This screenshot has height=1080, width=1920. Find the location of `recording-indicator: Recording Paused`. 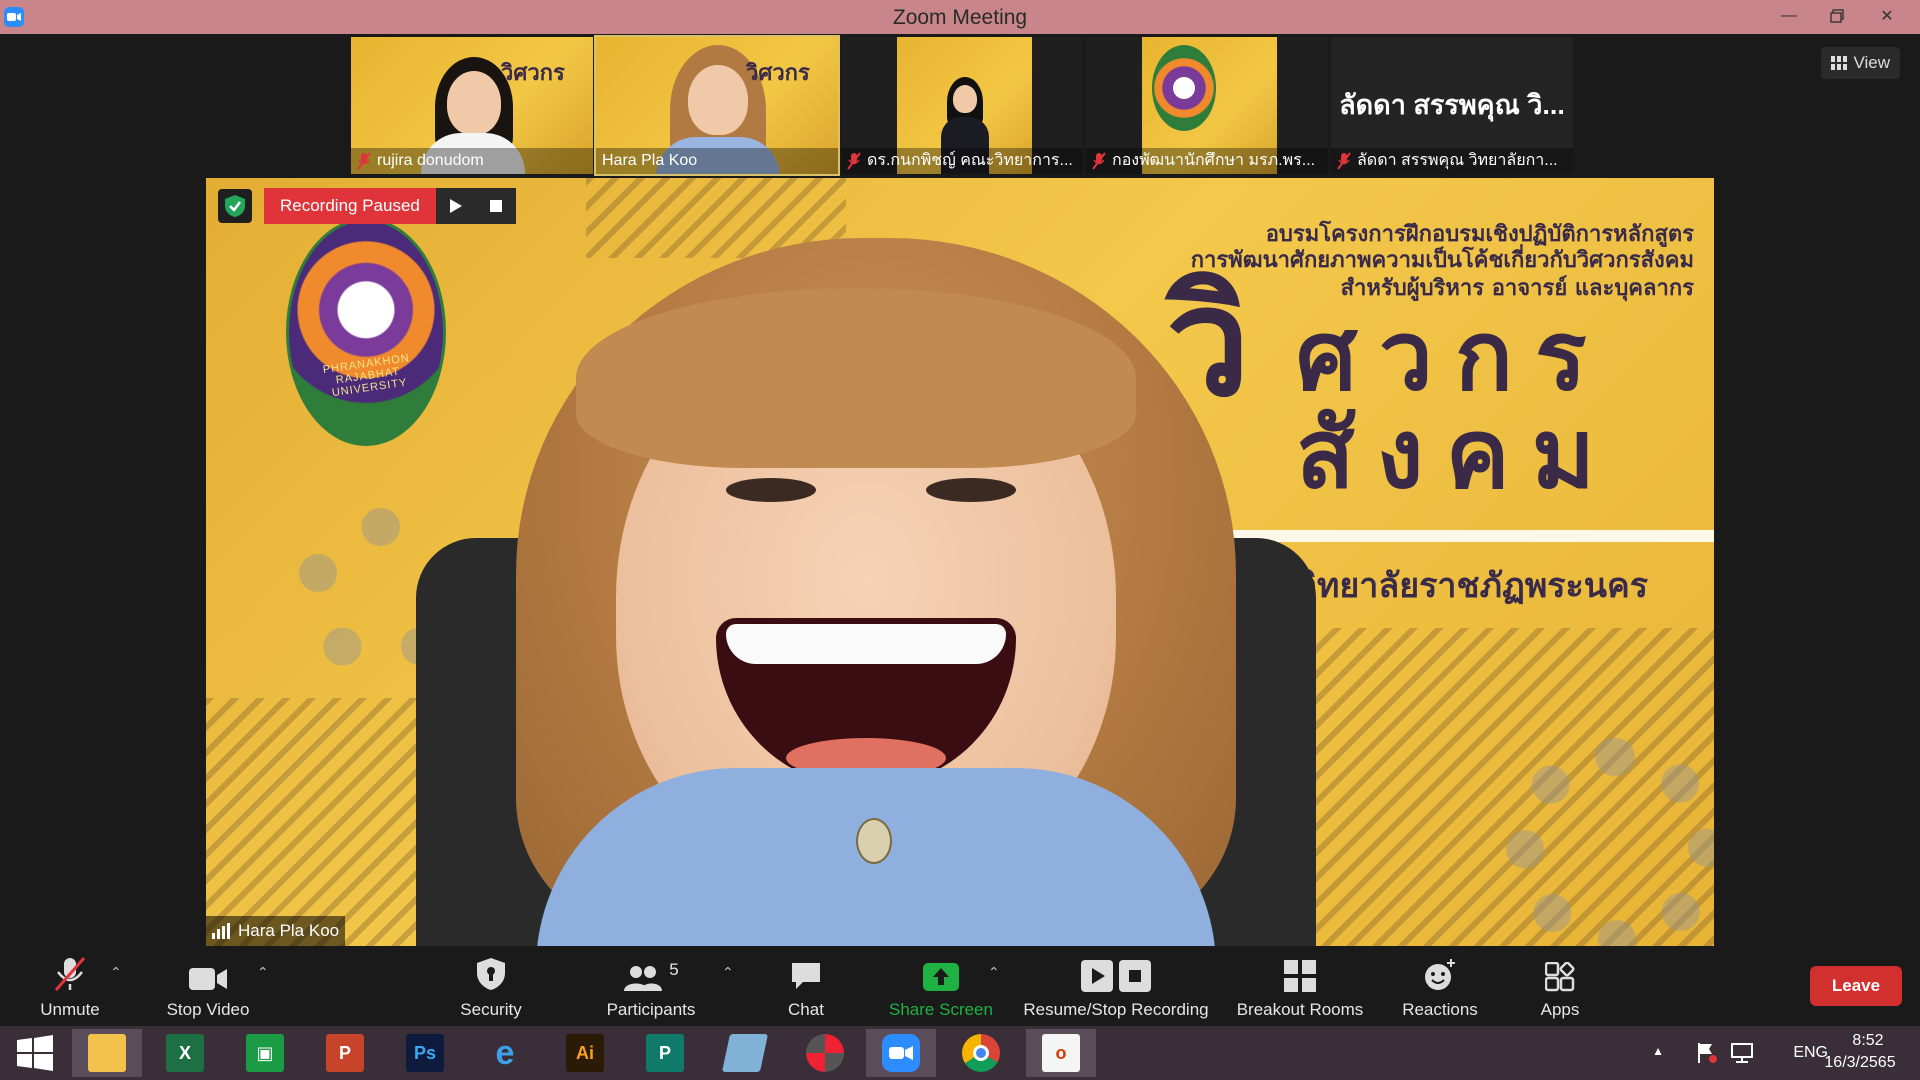

recording-indicator: Recording Paused is located at coordinates (367, 206).